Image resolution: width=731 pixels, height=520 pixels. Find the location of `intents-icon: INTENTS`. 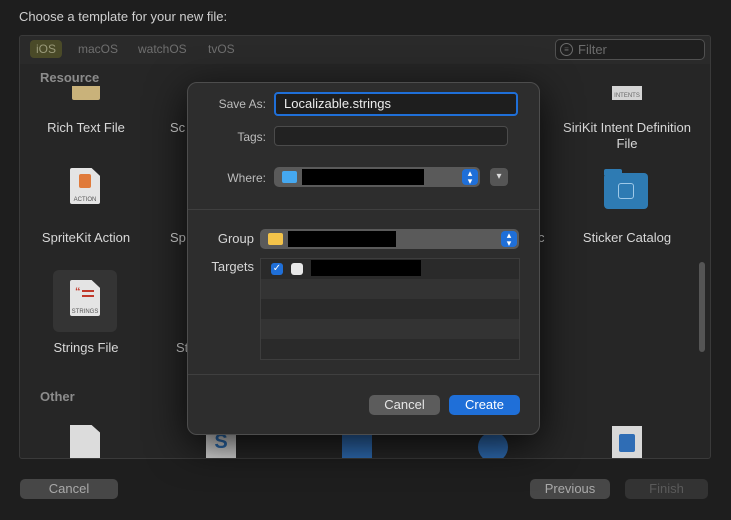

intents-icon: INTENTS is located at coordinates (627, 93).